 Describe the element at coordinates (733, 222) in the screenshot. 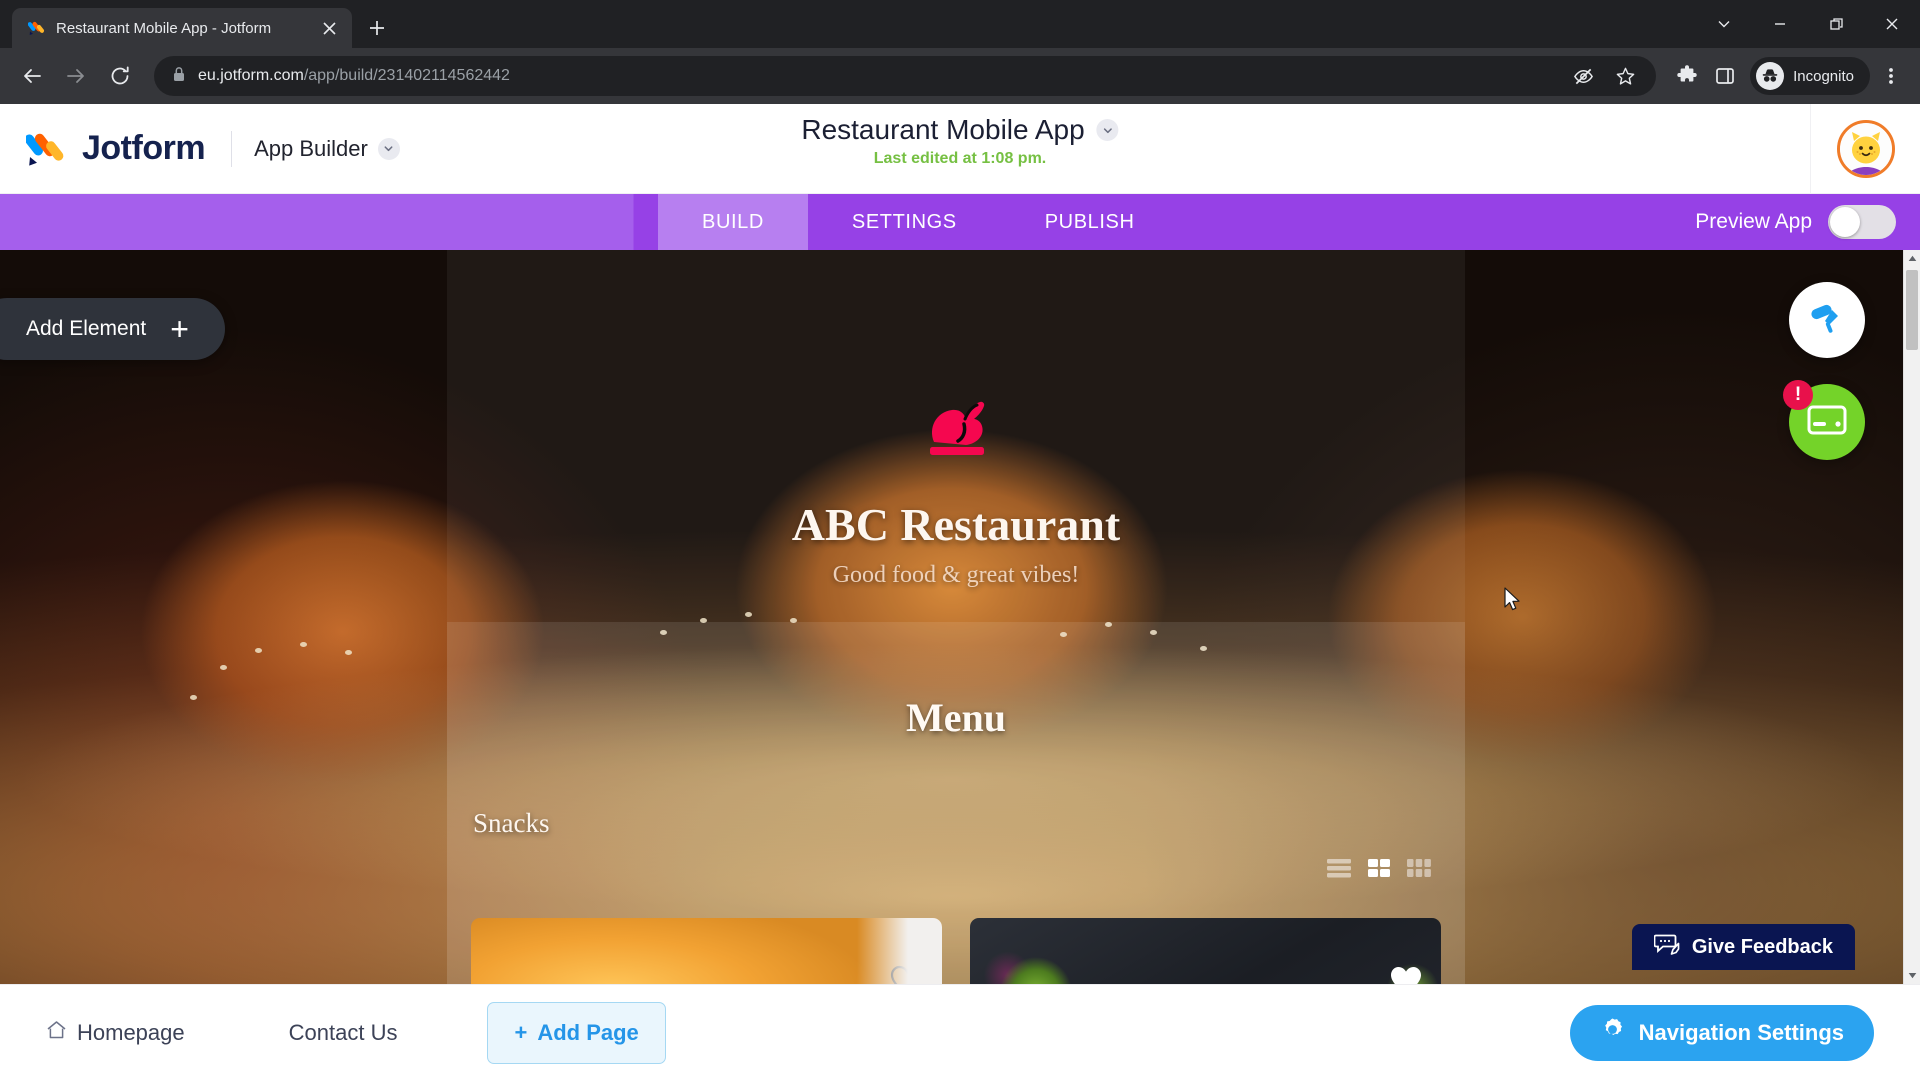

I see `tab-build: BUILD` at that location.